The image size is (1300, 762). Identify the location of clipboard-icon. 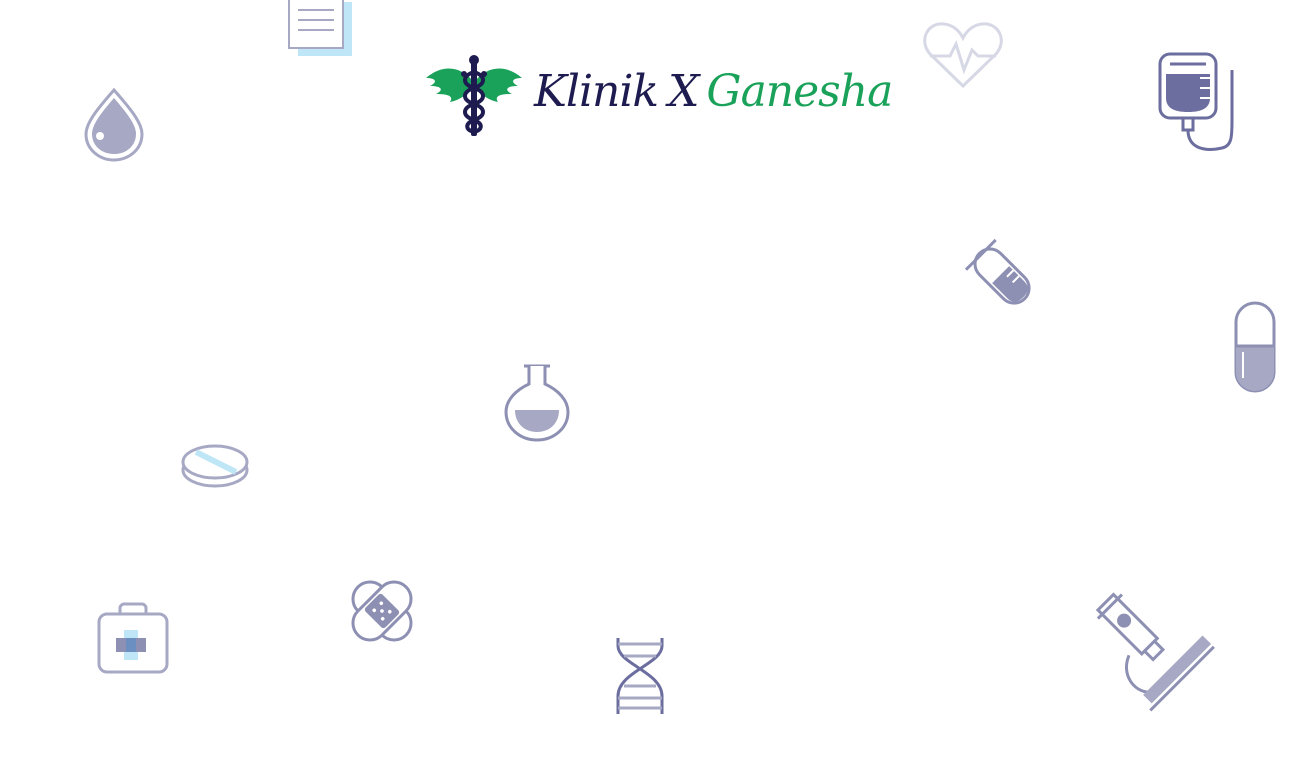
(321, 29).